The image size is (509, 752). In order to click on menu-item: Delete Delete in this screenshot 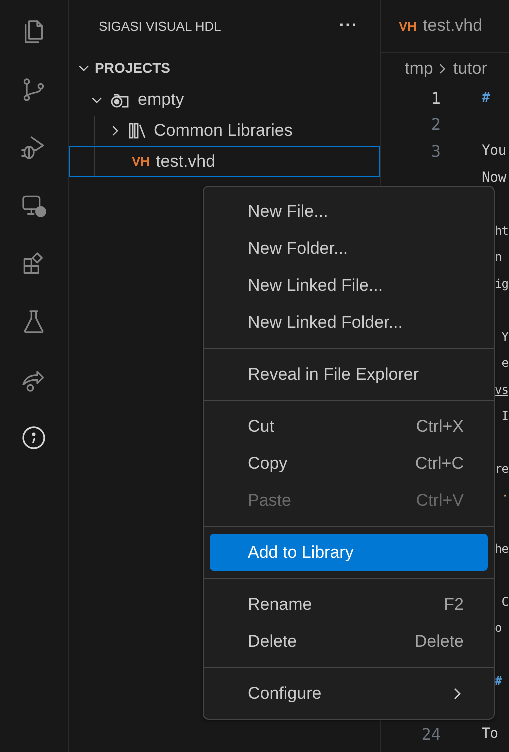, I will do `click(349, 641)`.